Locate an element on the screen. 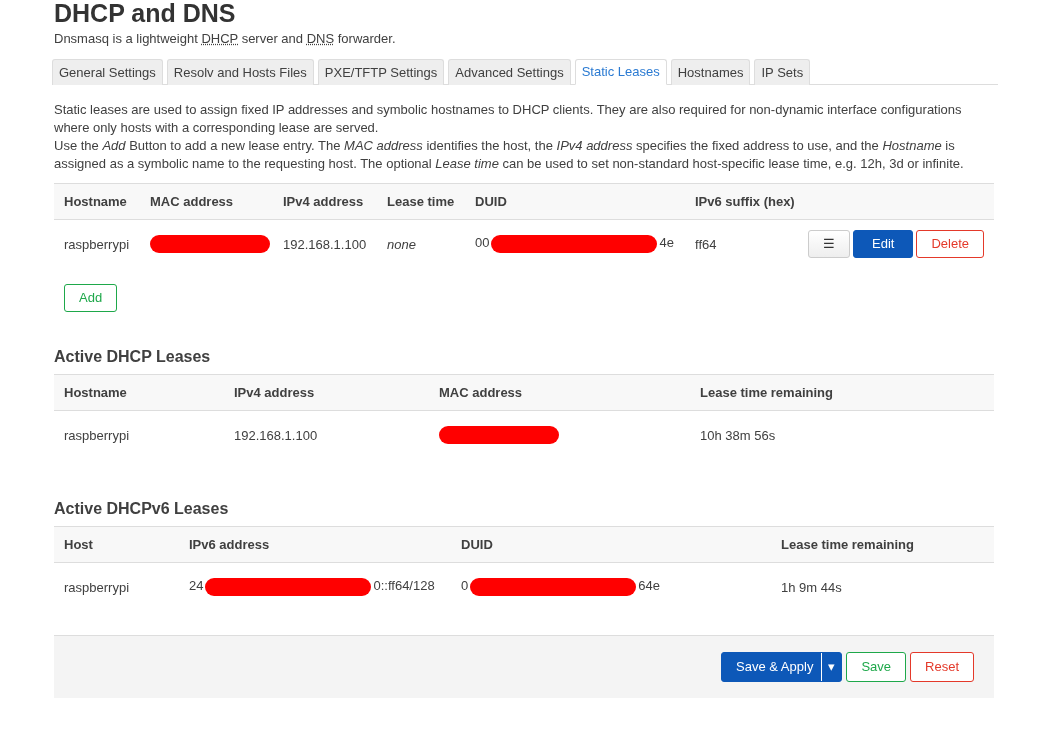 The width and height of the screenshot is (1044, 739). column-header: IPv6 address is located at coordinates (315, 544).